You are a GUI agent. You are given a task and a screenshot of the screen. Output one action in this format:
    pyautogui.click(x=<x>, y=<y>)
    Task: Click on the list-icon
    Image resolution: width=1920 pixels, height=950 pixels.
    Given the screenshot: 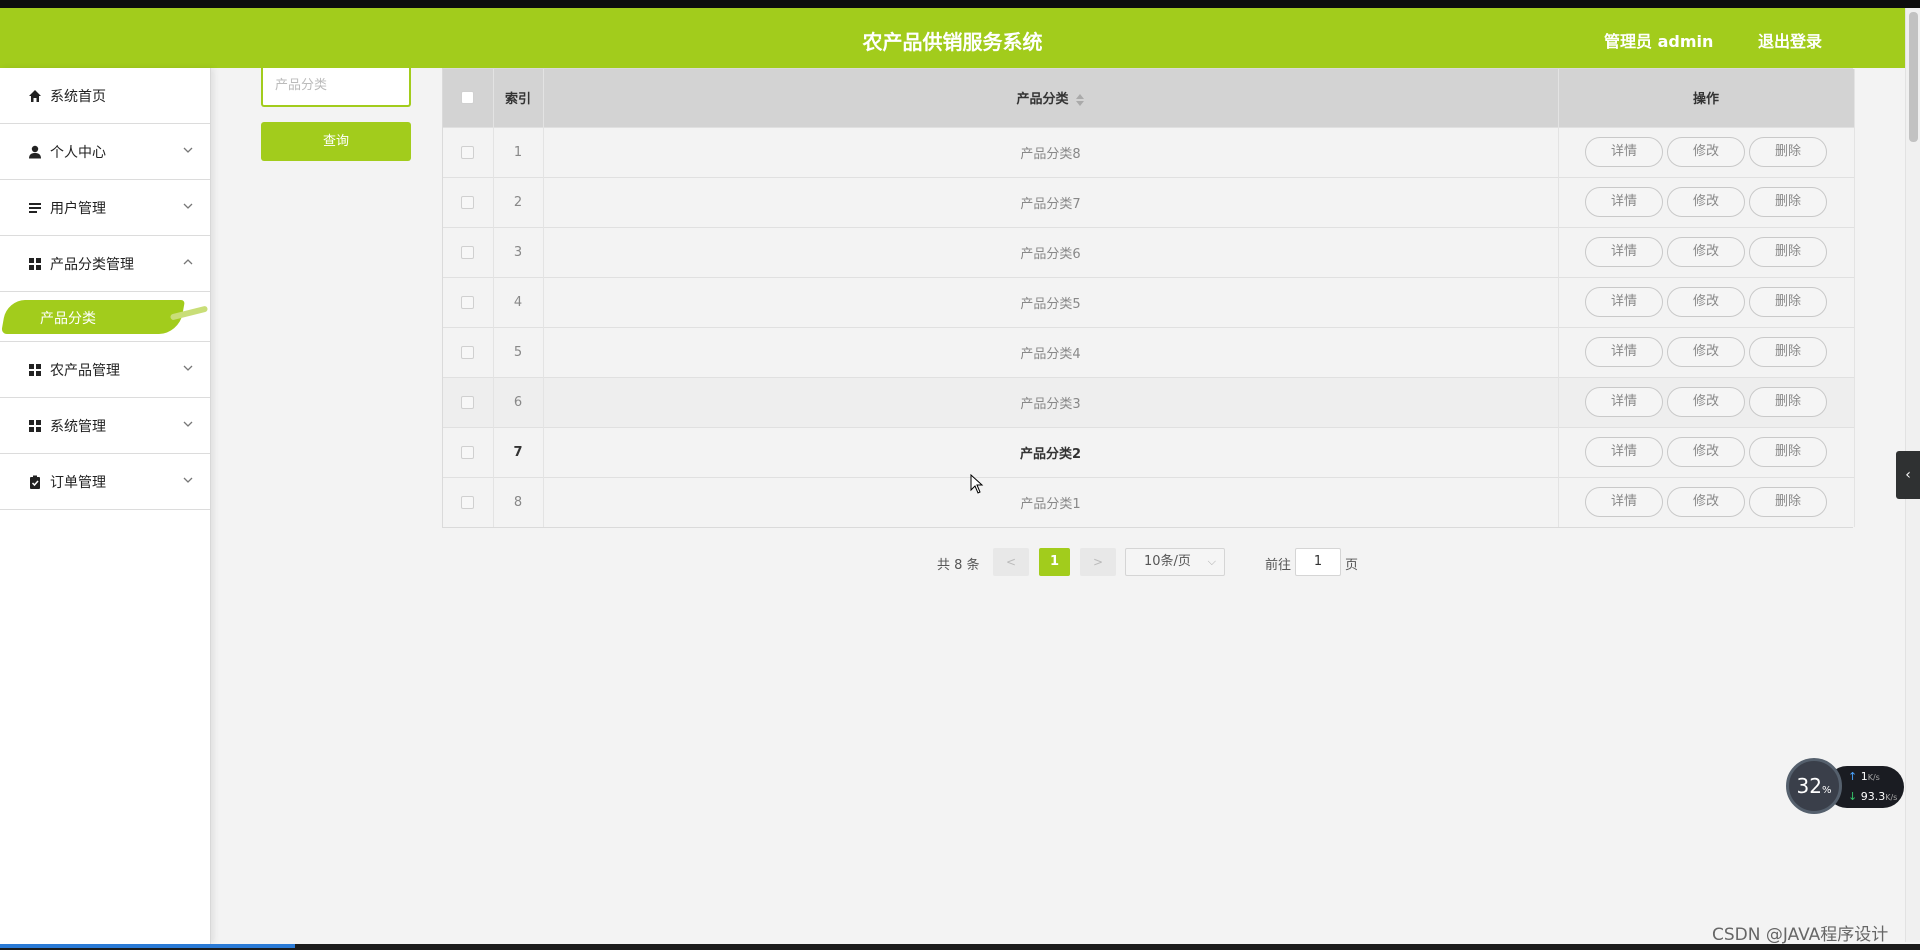 What is the action you would take?
    pyautogui.click(x=35, y=208)
    